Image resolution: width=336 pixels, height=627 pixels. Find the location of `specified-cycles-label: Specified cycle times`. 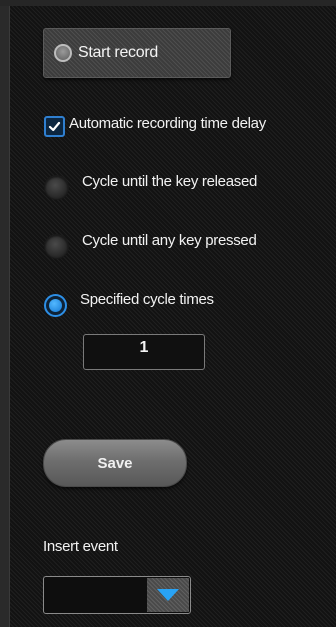

specified-cycles-label: Specified cycle times is located at coordinates (147, 299).